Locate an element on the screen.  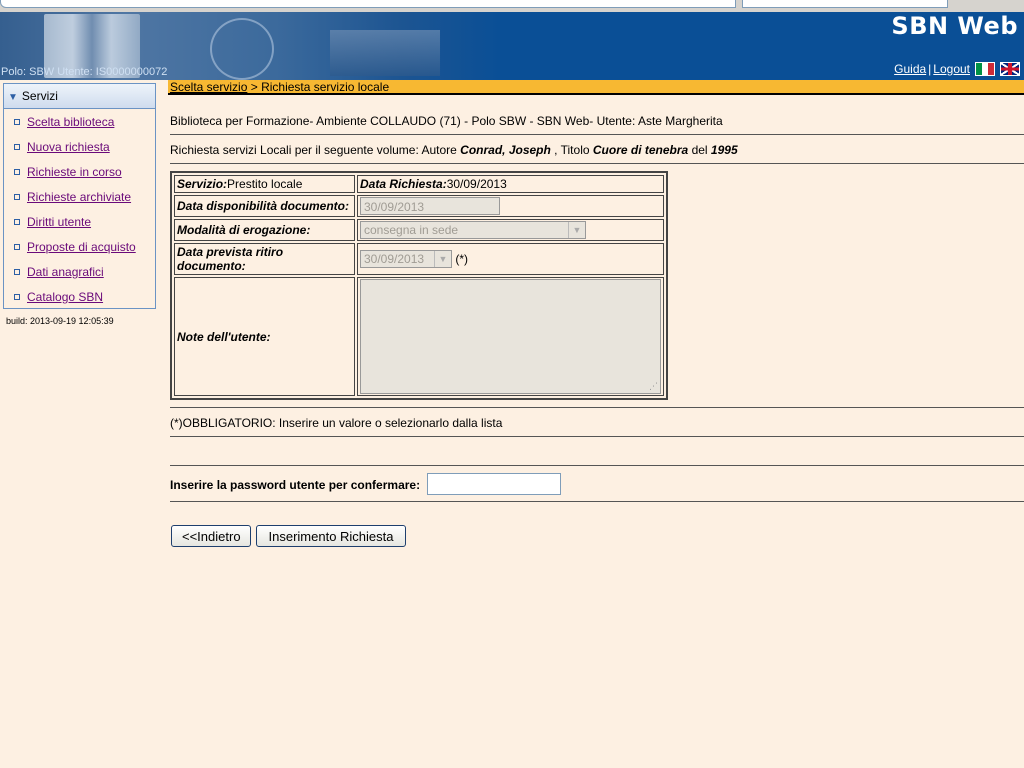
sidebar-item-diritti-utente: Diritti utente is located at coordinates (84, 225).